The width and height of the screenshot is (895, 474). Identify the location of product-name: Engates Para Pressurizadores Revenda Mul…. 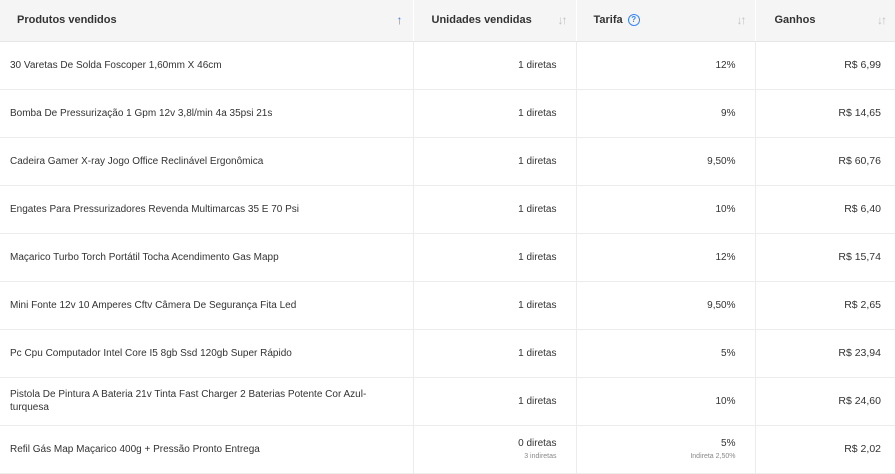
(207, 209).